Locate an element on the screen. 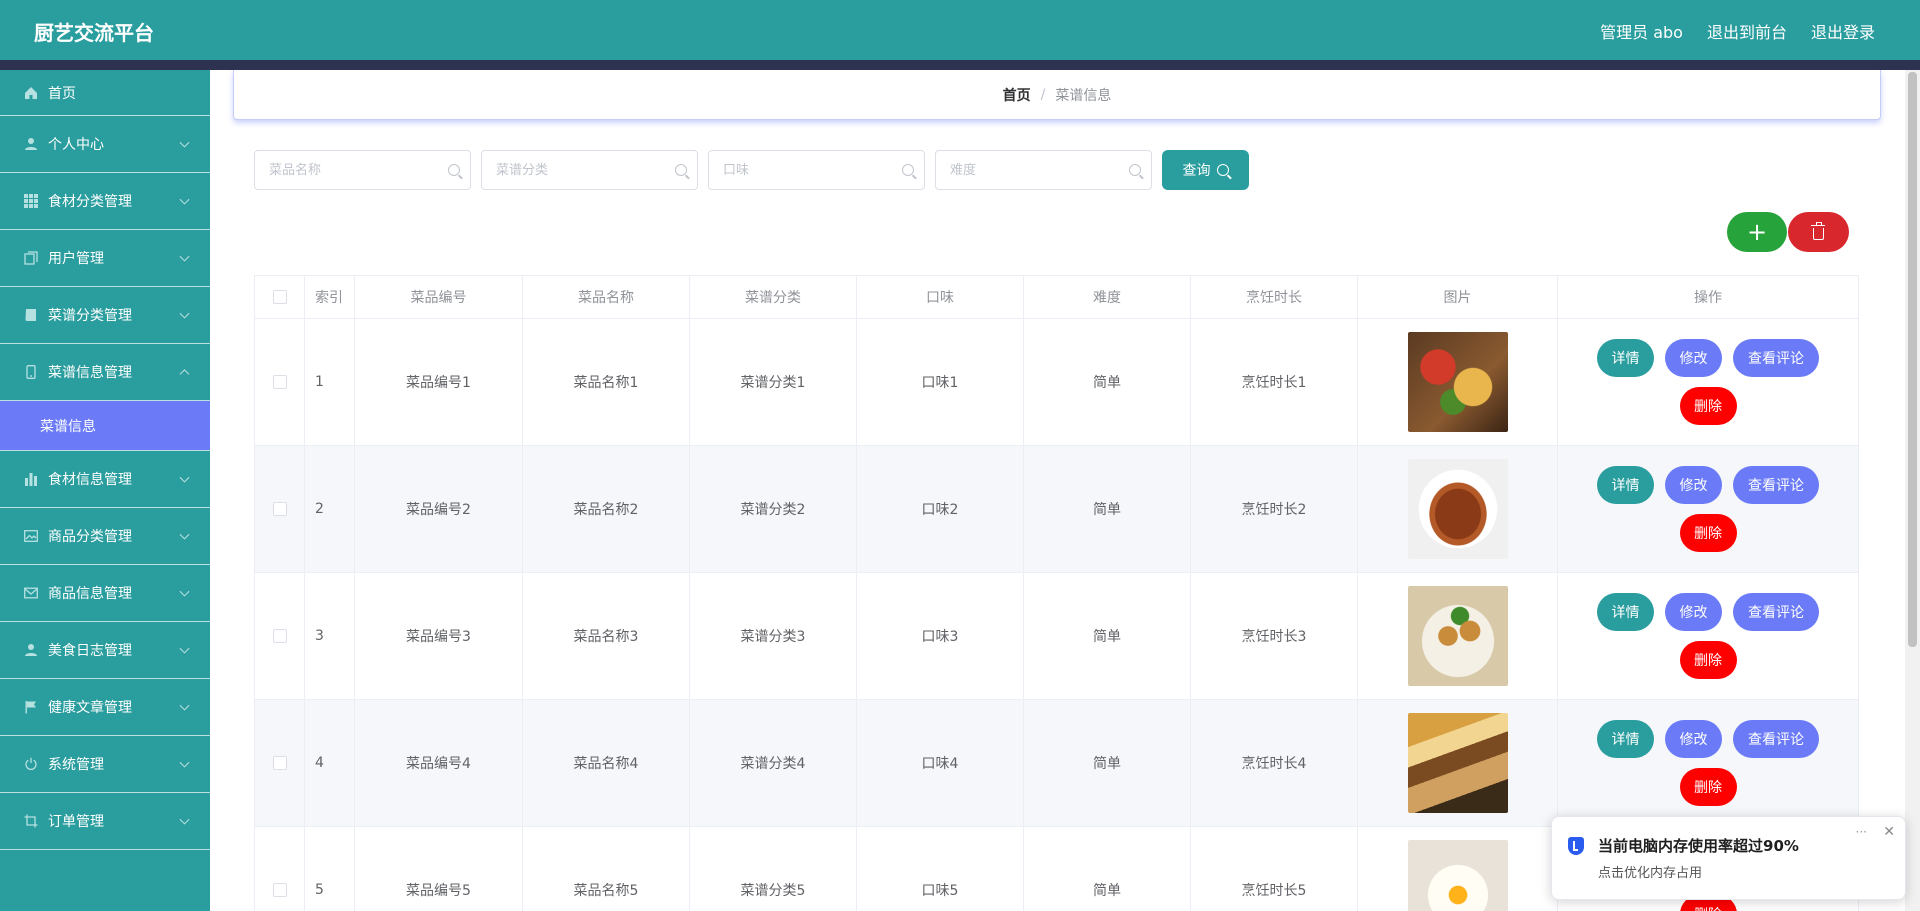  name-cell: 菜品名称1 is located at coordinates (606, 382).